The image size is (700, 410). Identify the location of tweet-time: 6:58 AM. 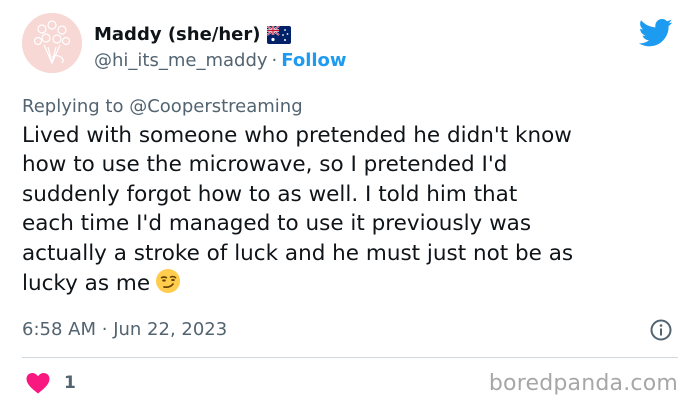
(59, 329).